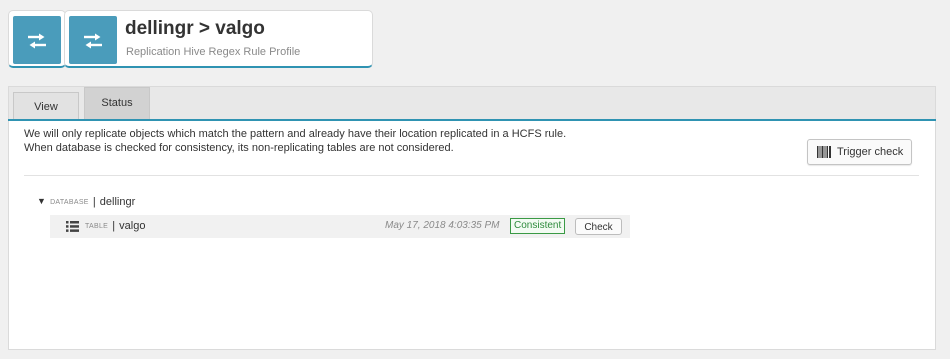 This screenshot has width=950, height=359. I want to click on barcode-icon, so click(824, 152).